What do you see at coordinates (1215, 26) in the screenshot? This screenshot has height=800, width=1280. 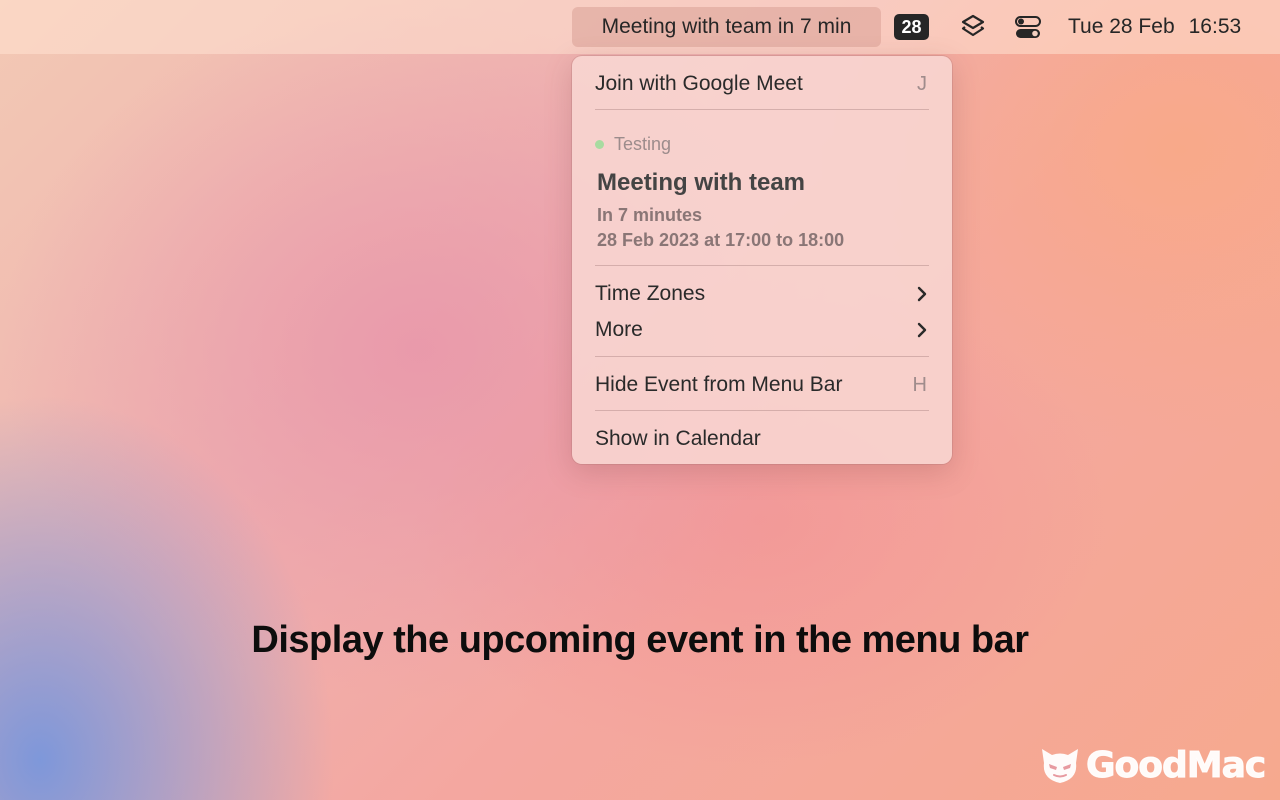 I see `menu-bar-time: 16:53` at bounding box center [1215, 26].